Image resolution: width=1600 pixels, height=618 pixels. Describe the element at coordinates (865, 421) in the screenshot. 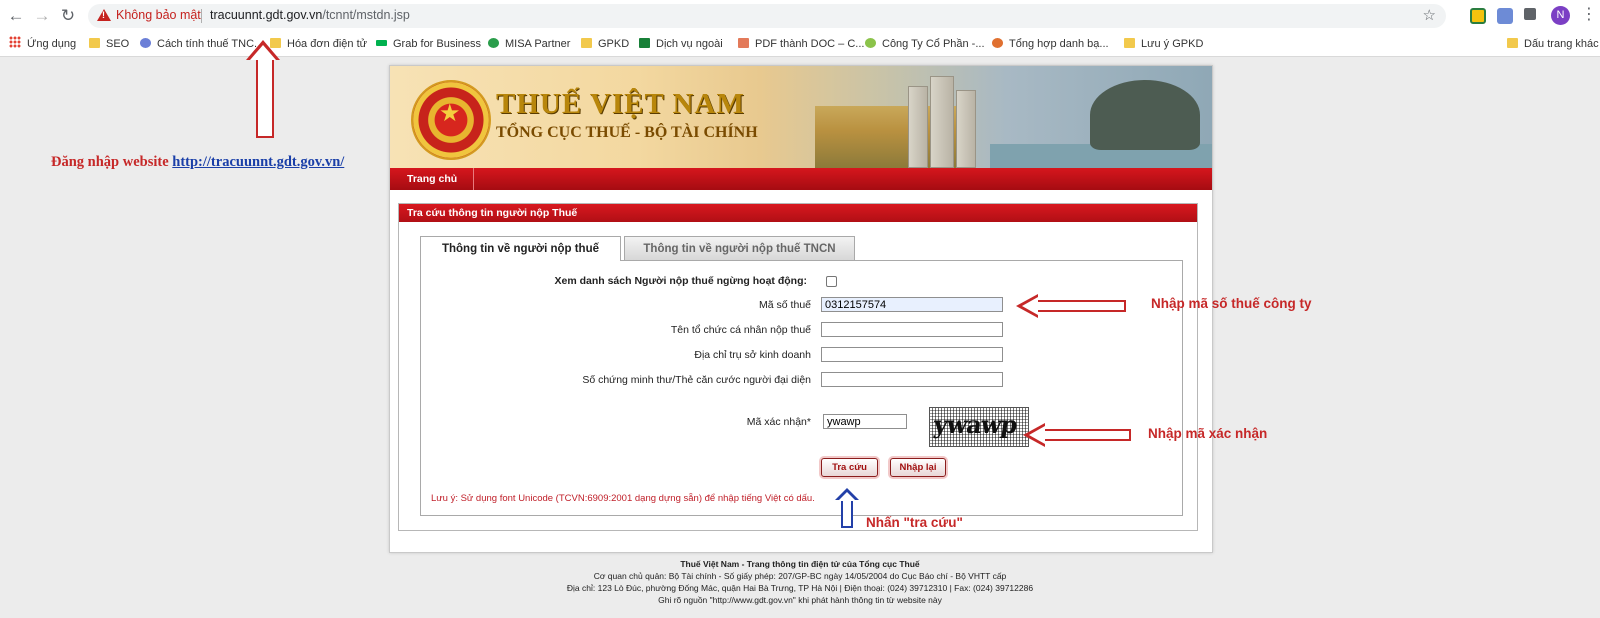

I see `captcha-input: ywawp` at that location.